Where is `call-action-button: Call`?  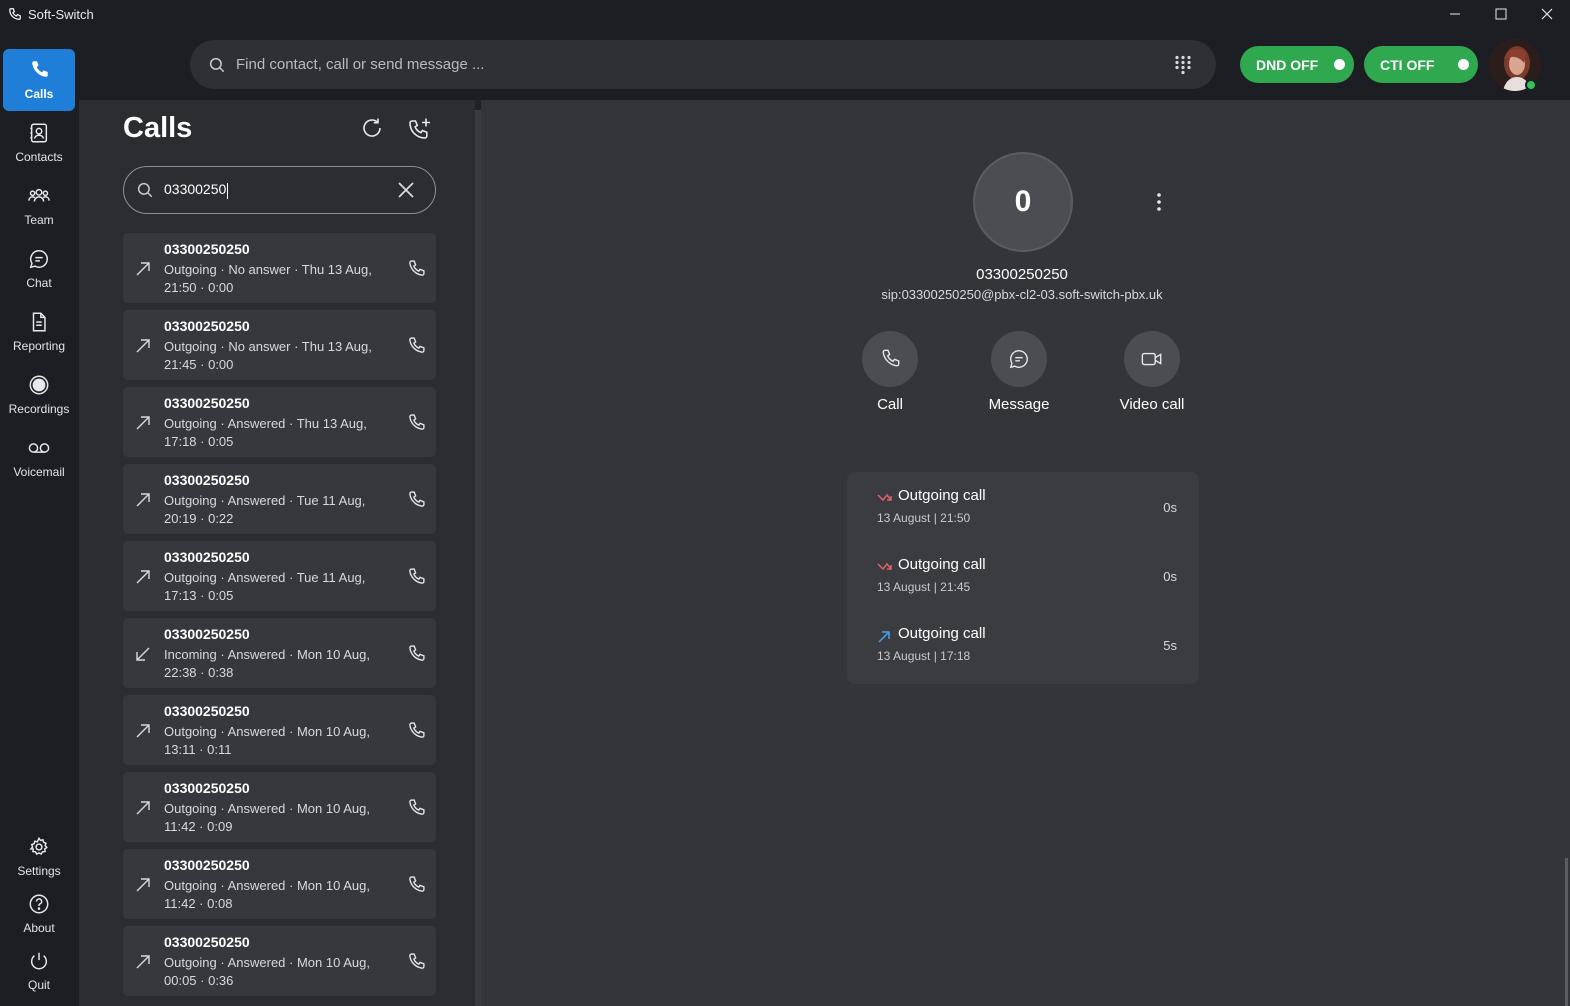 call-action-button: Call is located at coordinates (890, 372).